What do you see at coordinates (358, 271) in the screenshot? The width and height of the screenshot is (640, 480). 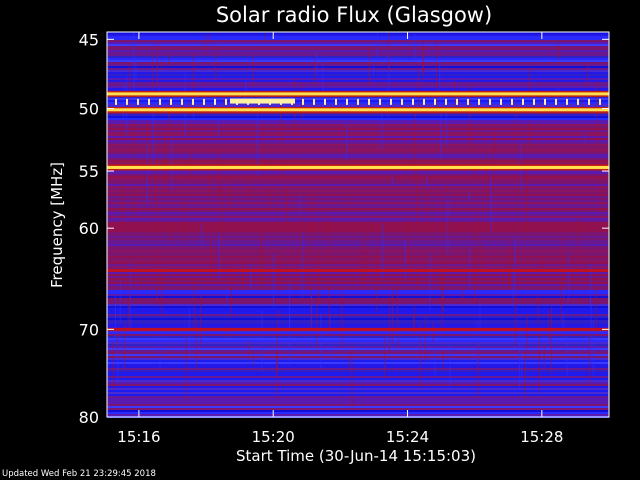 I see `moderate-band` at bounding box center [358, 271].